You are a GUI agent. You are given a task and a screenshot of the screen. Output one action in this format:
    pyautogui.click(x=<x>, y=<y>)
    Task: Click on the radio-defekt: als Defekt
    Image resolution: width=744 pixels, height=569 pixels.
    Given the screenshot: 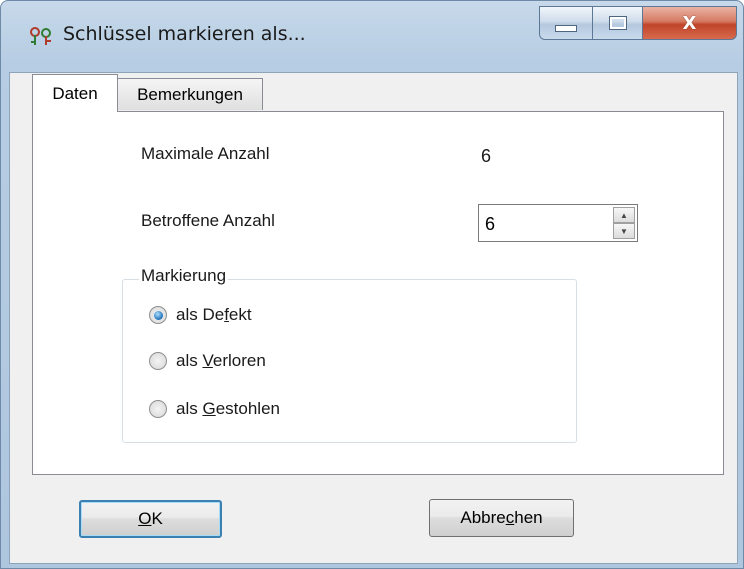 What is the action you would take?
    pyautogui.click(x=200, y=315)
    